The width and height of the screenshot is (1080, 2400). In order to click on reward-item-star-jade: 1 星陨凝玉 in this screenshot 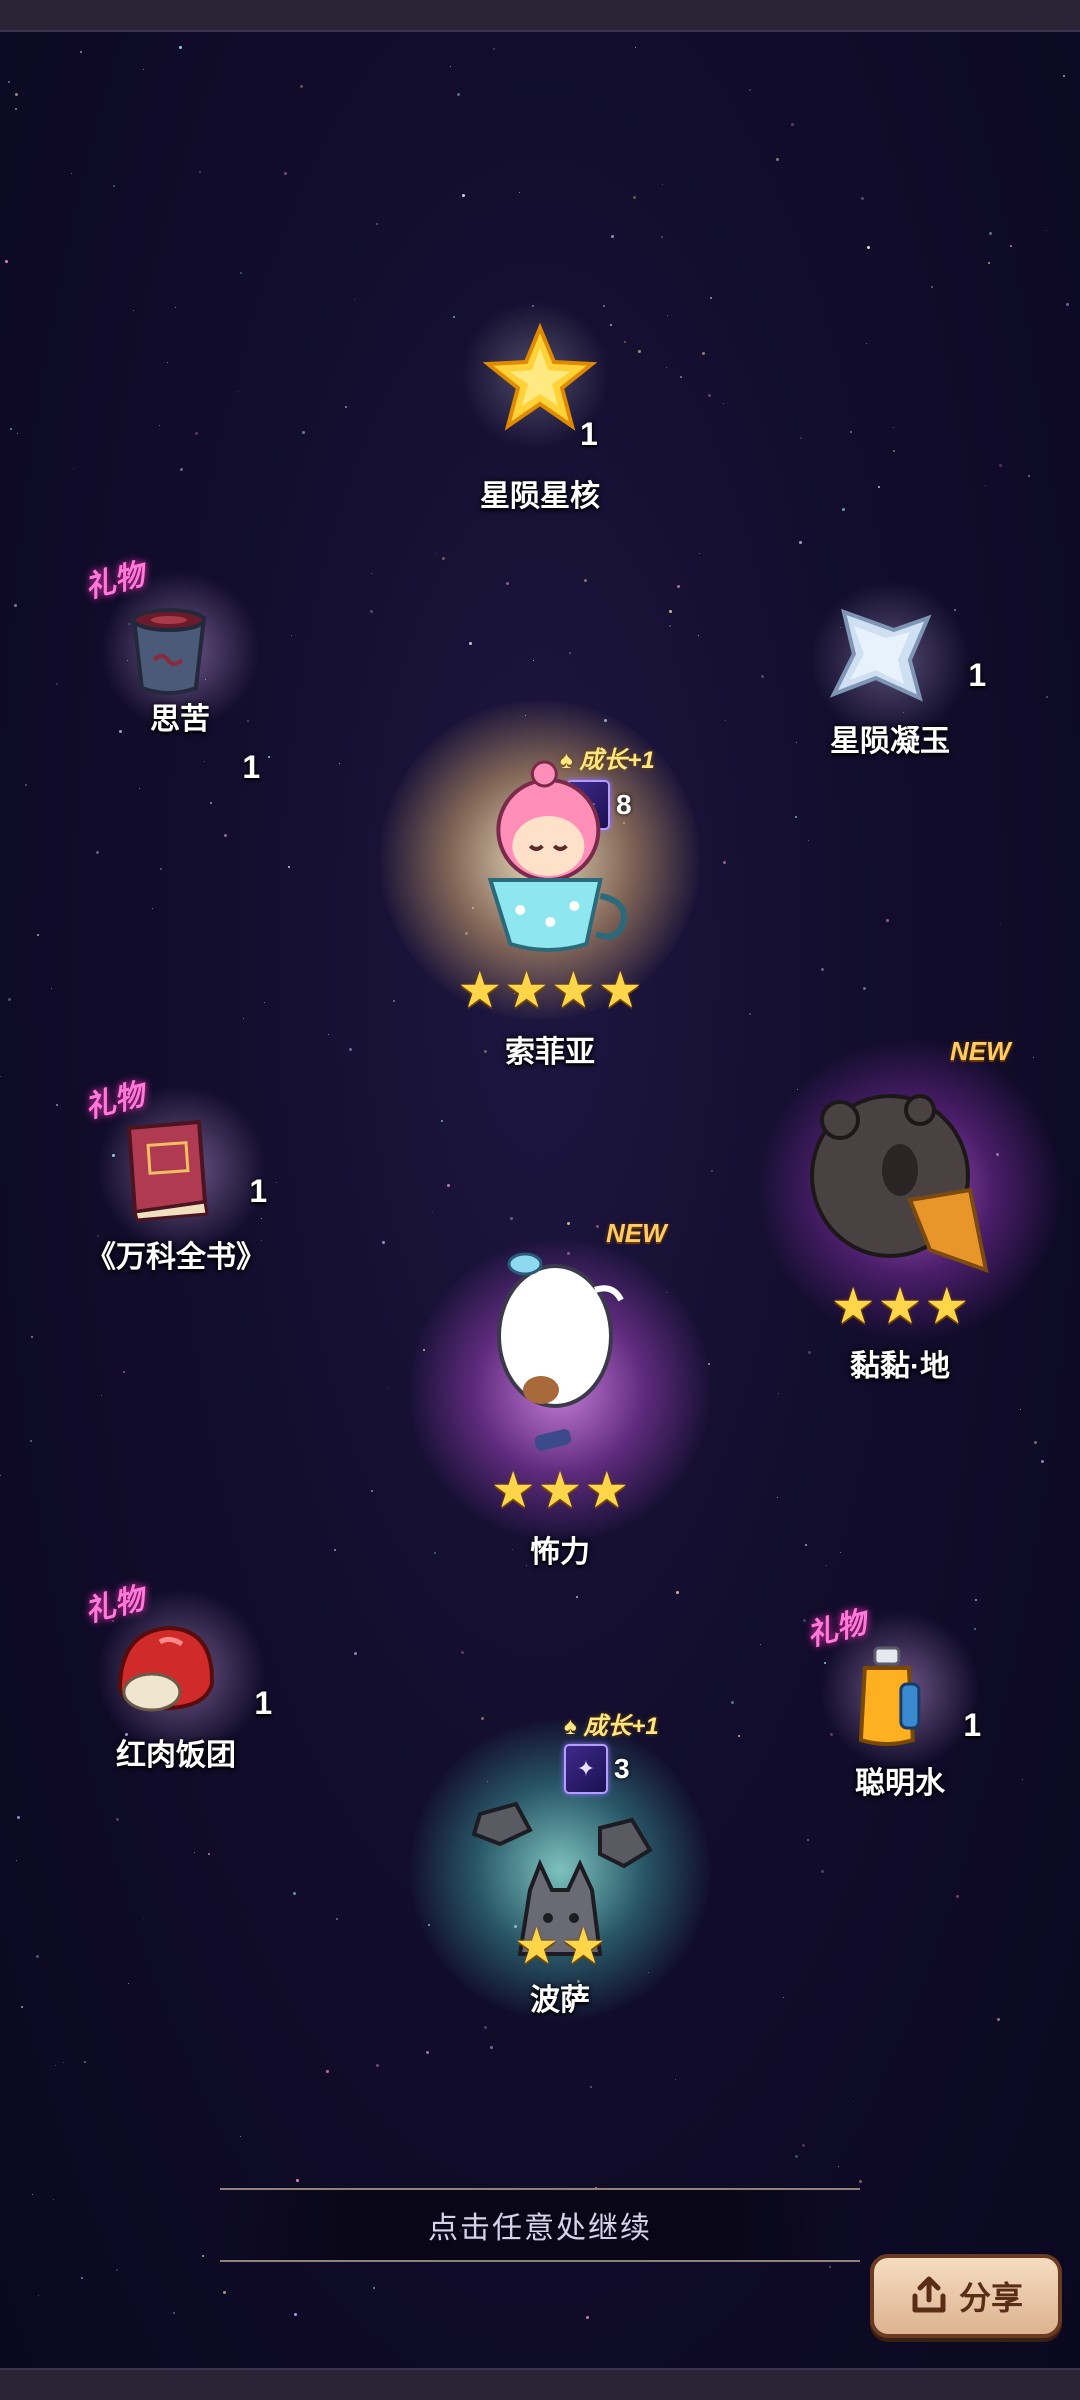, I will do `click(905, 682)`.